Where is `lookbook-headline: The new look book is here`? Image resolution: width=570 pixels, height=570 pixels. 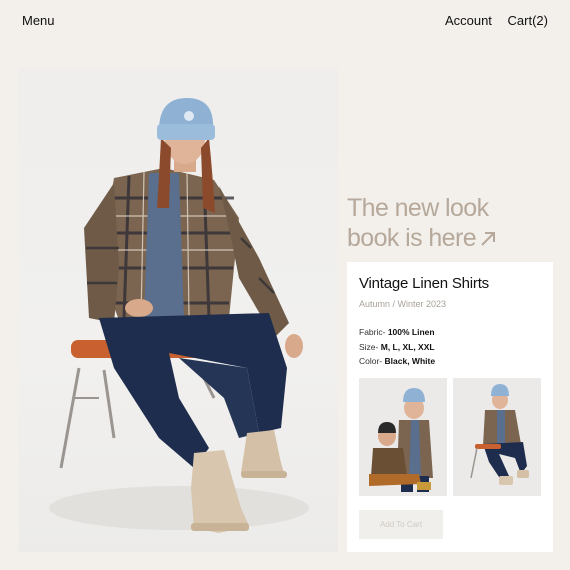
lookbook-headline: The new look book is here is located at coordinates (452, 223).